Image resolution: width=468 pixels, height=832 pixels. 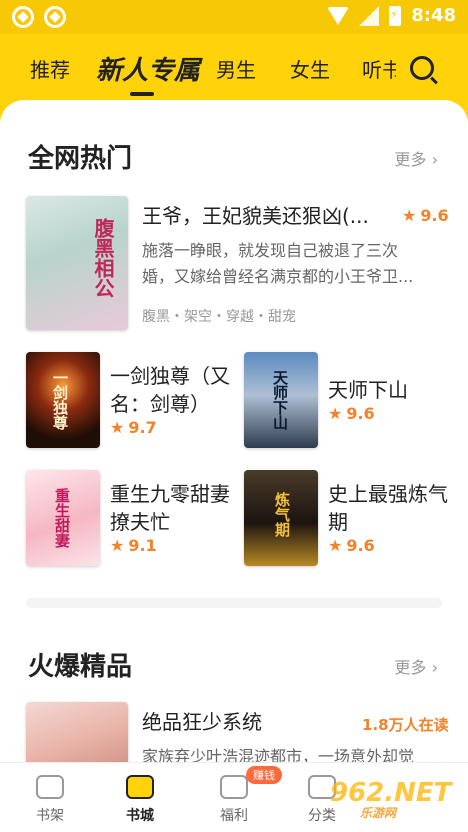 I want to click on book-rating: ★ 9.7, so click(x=133, y=427).